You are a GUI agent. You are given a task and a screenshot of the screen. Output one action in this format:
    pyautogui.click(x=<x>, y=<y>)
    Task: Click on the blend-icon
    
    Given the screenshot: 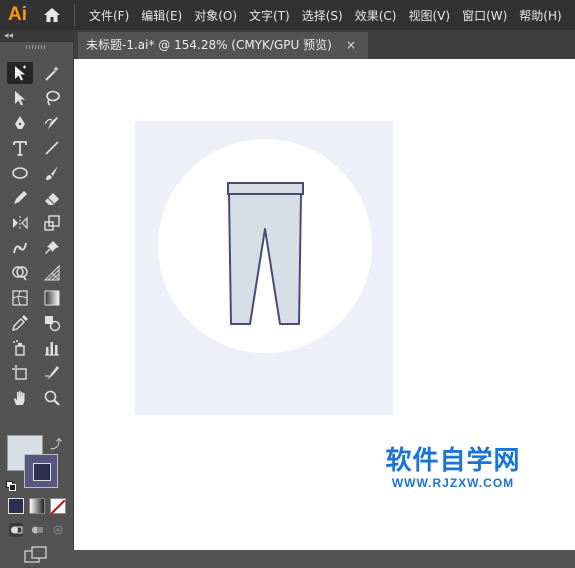 What is the action you would take?
    pyautogui.click(x=52, y=323)
    